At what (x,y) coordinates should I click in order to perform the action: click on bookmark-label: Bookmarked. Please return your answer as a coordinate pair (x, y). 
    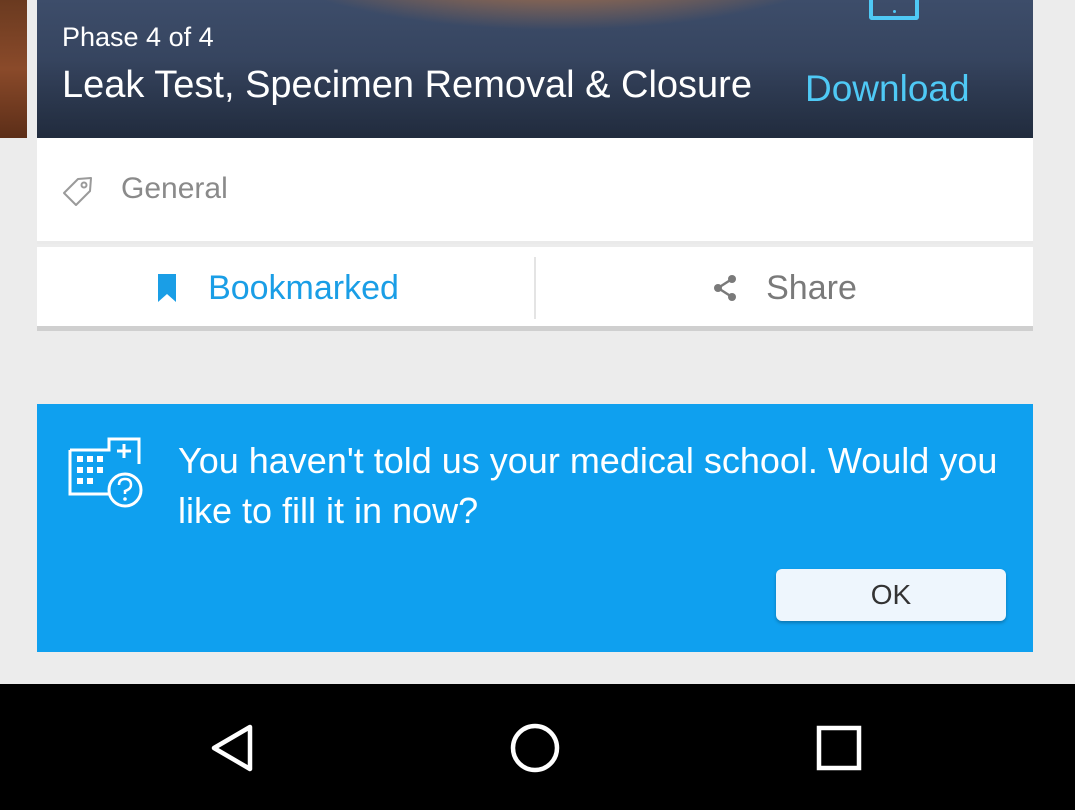
    Looking at the image, I should click on (303, 287).